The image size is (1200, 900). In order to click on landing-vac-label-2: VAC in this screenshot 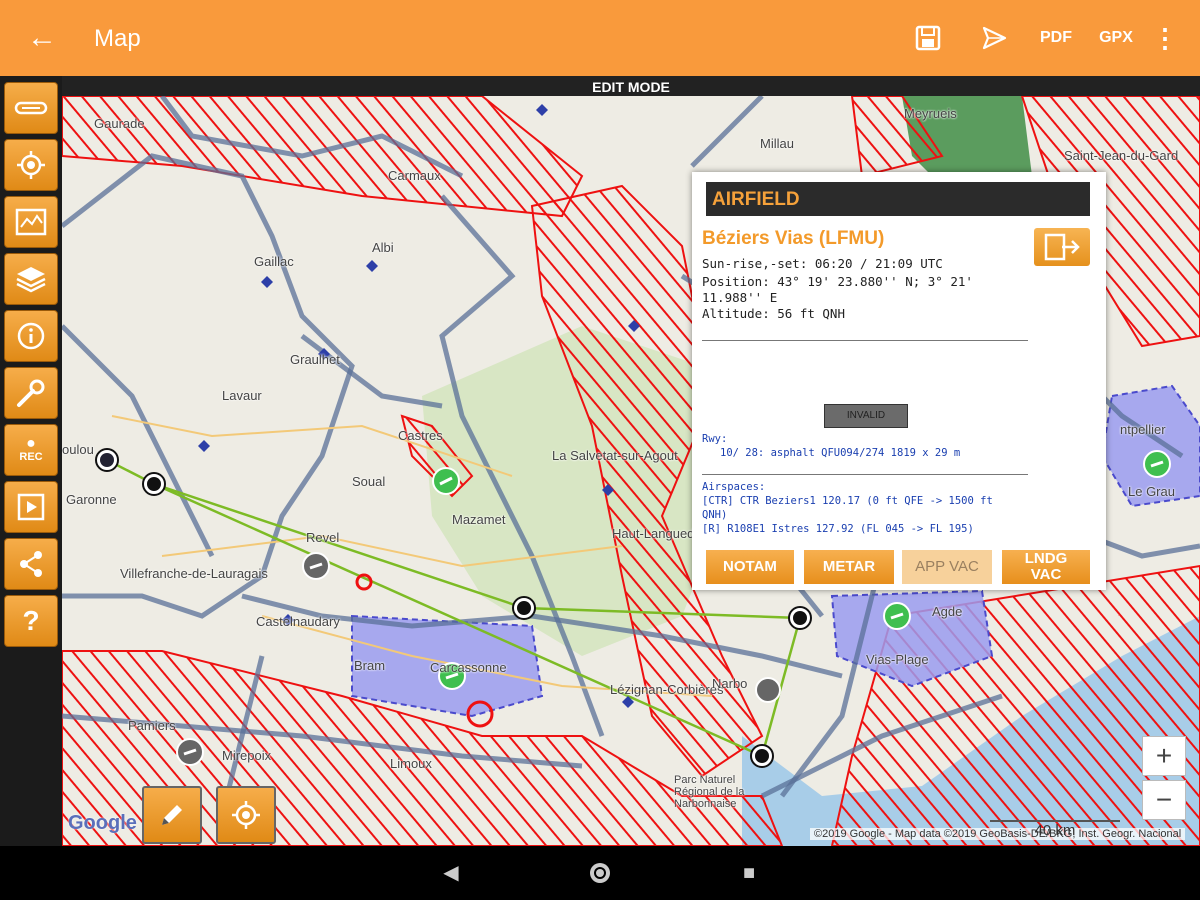, I will do `click(1046, 574)`.